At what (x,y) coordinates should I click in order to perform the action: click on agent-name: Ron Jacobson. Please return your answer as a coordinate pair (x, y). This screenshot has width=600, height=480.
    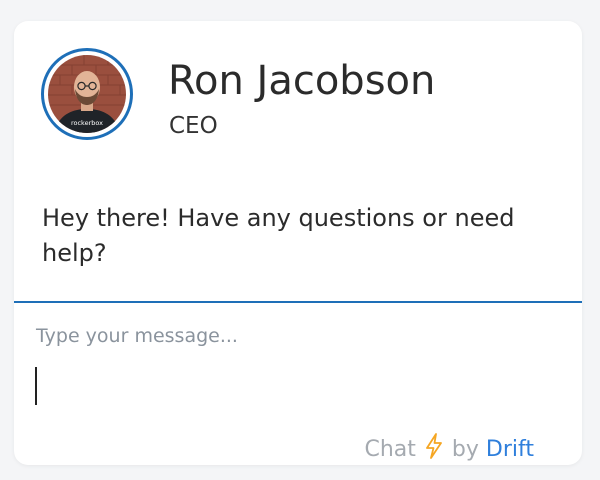
    Looking at the image, I should click on (302, 81).